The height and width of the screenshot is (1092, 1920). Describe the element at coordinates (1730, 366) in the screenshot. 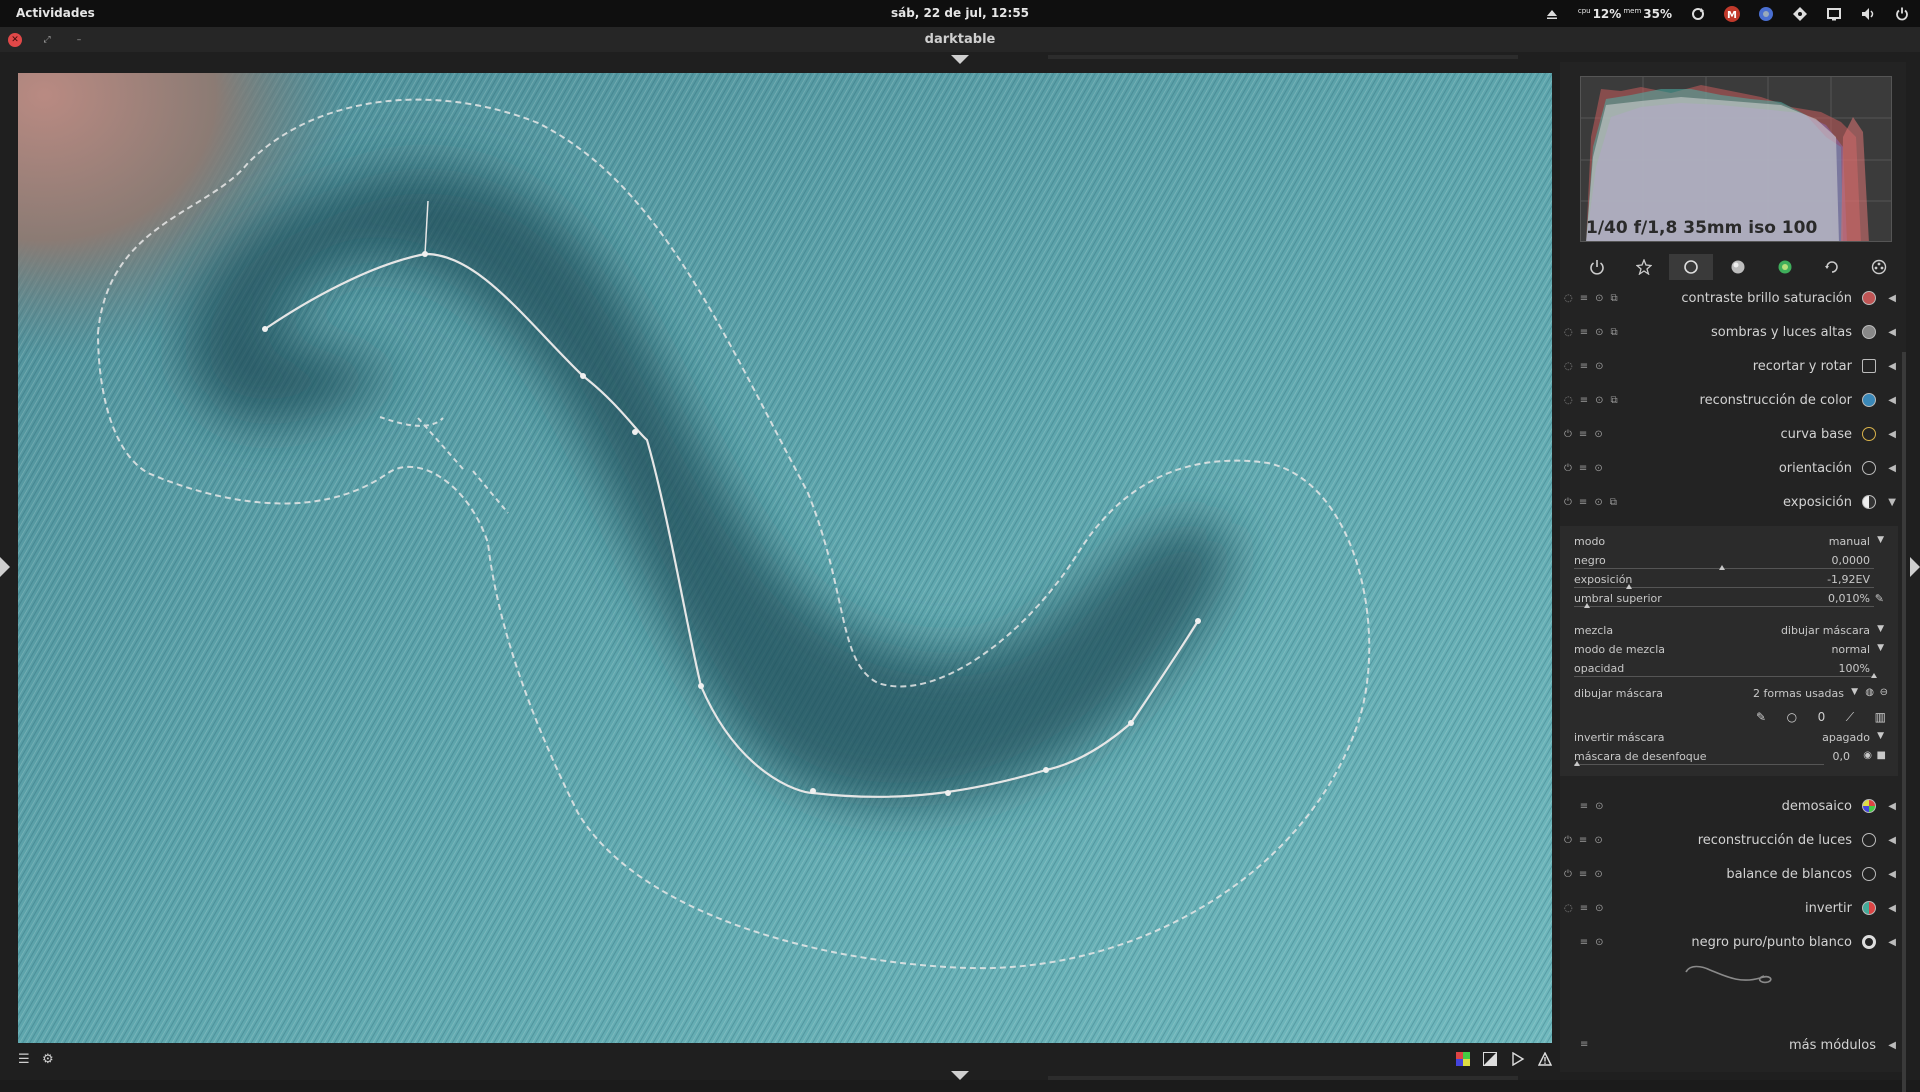

I see `module-crop-rotate: ◌ ≡ ⊙ recortar y rotar ◀` at that location.